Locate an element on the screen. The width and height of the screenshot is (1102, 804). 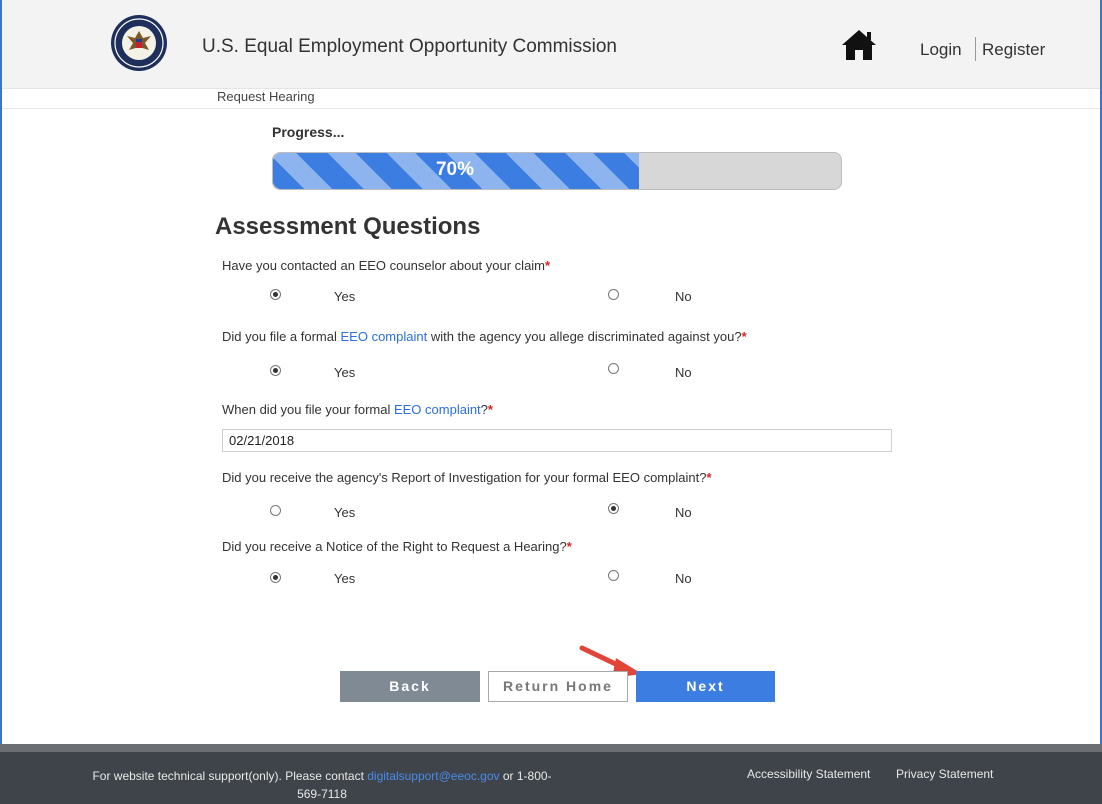
breadcrumb: Request Hearing is located at coordinates (266, 96).